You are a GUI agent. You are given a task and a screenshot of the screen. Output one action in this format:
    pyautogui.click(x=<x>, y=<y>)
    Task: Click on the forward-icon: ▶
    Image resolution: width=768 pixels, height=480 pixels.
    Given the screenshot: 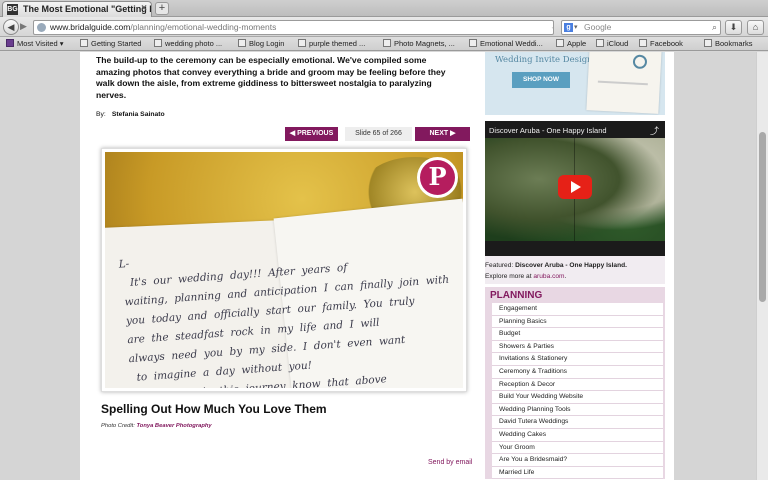 What is the action you would take?
    pyautogui.click(x=26, y=27)
    